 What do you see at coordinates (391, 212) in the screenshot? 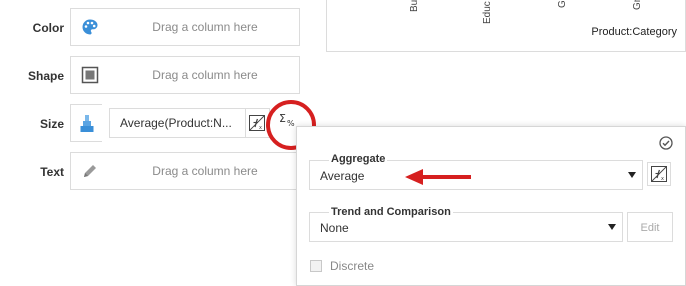
I see `trend-label: Trend and Comparison` at bounding box center [391, 212].